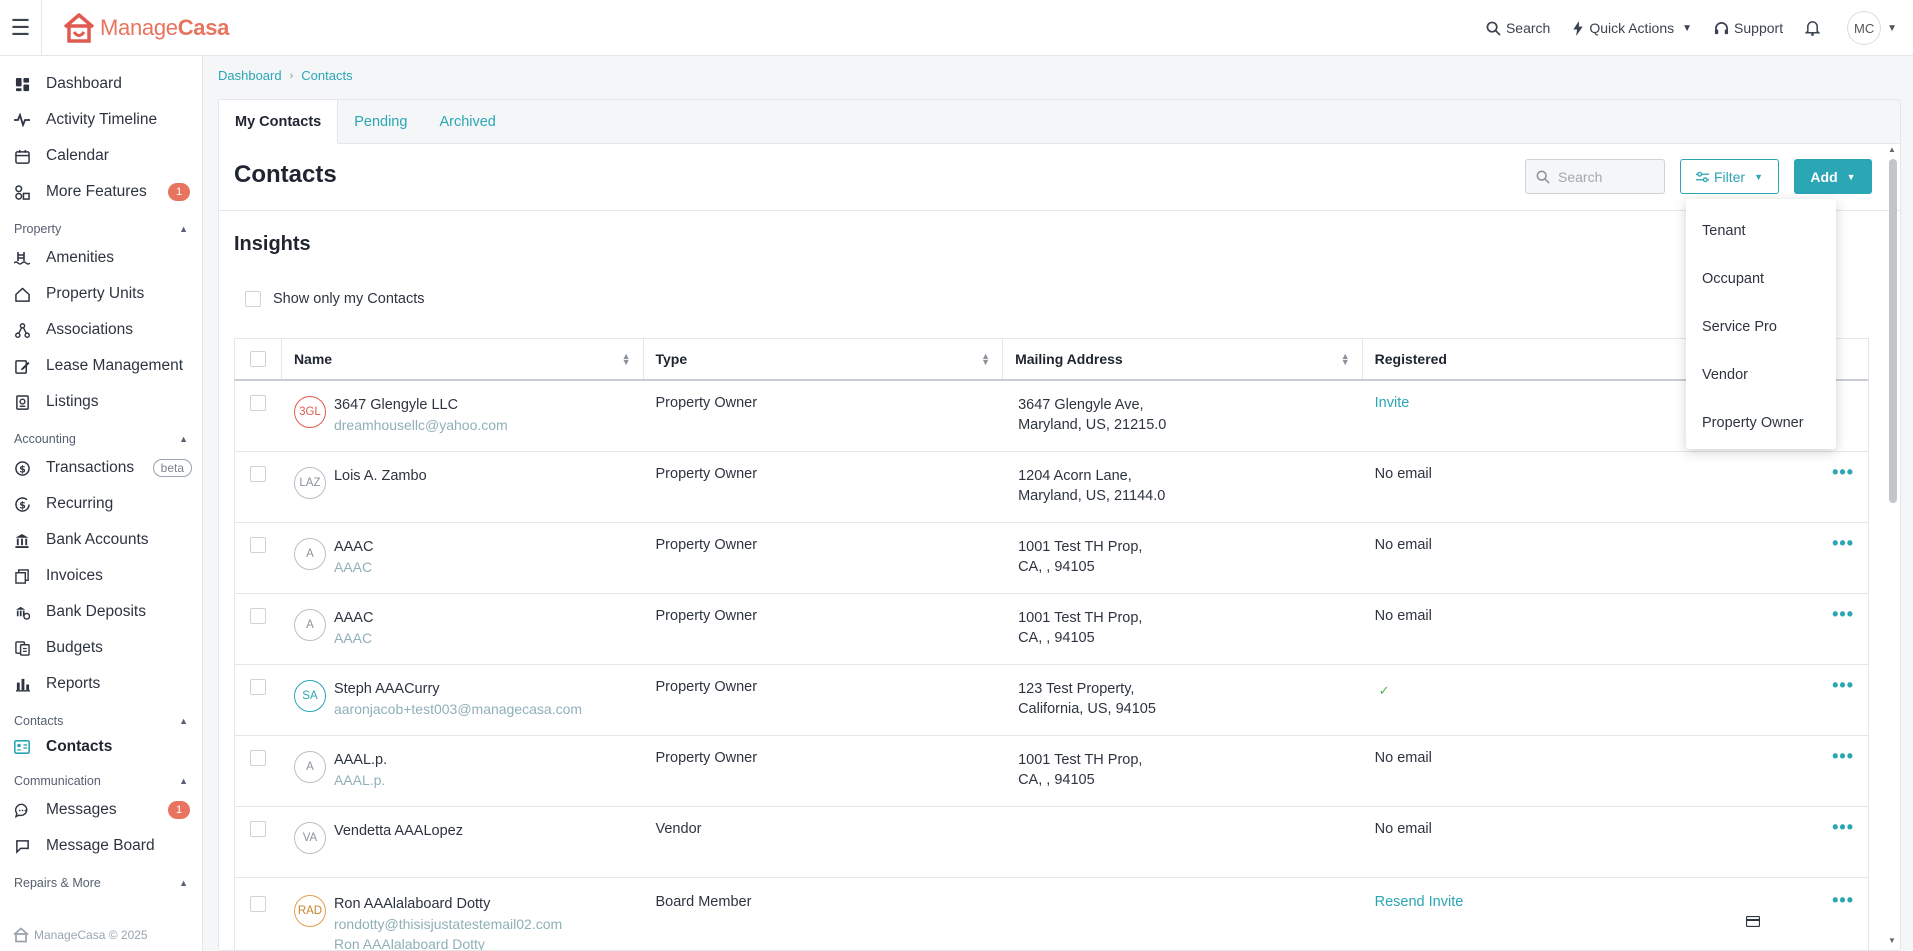  Describe the element at coordinates (101, 810) in the screenshot. I see `sidebar-item-messages: Messages 1` at that location.